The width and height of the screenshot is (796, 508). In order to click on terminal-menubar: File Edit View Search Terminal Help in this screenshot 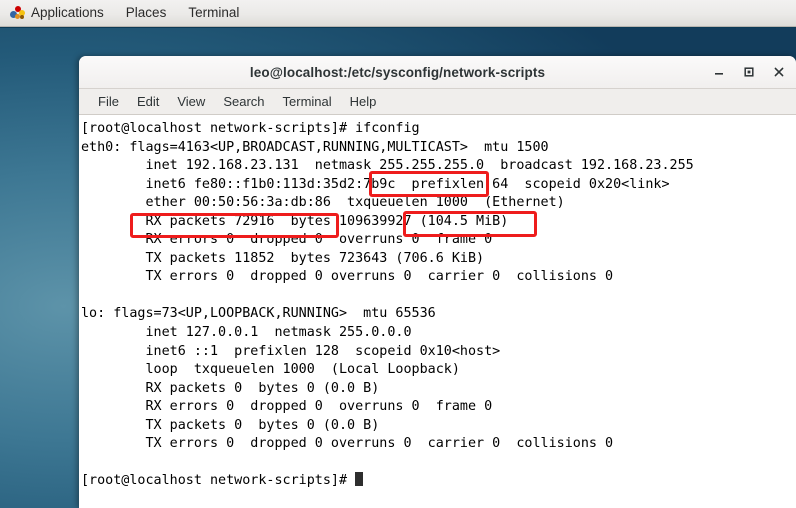, I will do `click(437, 102)`.